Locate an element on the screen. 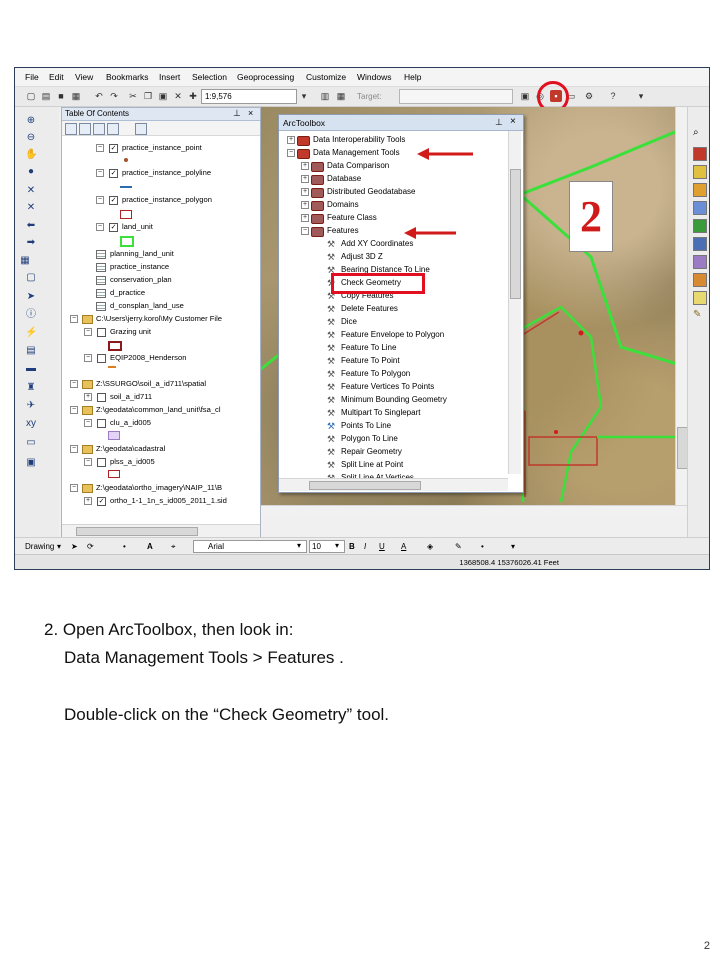 Image resolution: width=720 pixels, height=960 pixels. toc-layer-row: − plss_a_id005 is located at coordinates (167, 462).